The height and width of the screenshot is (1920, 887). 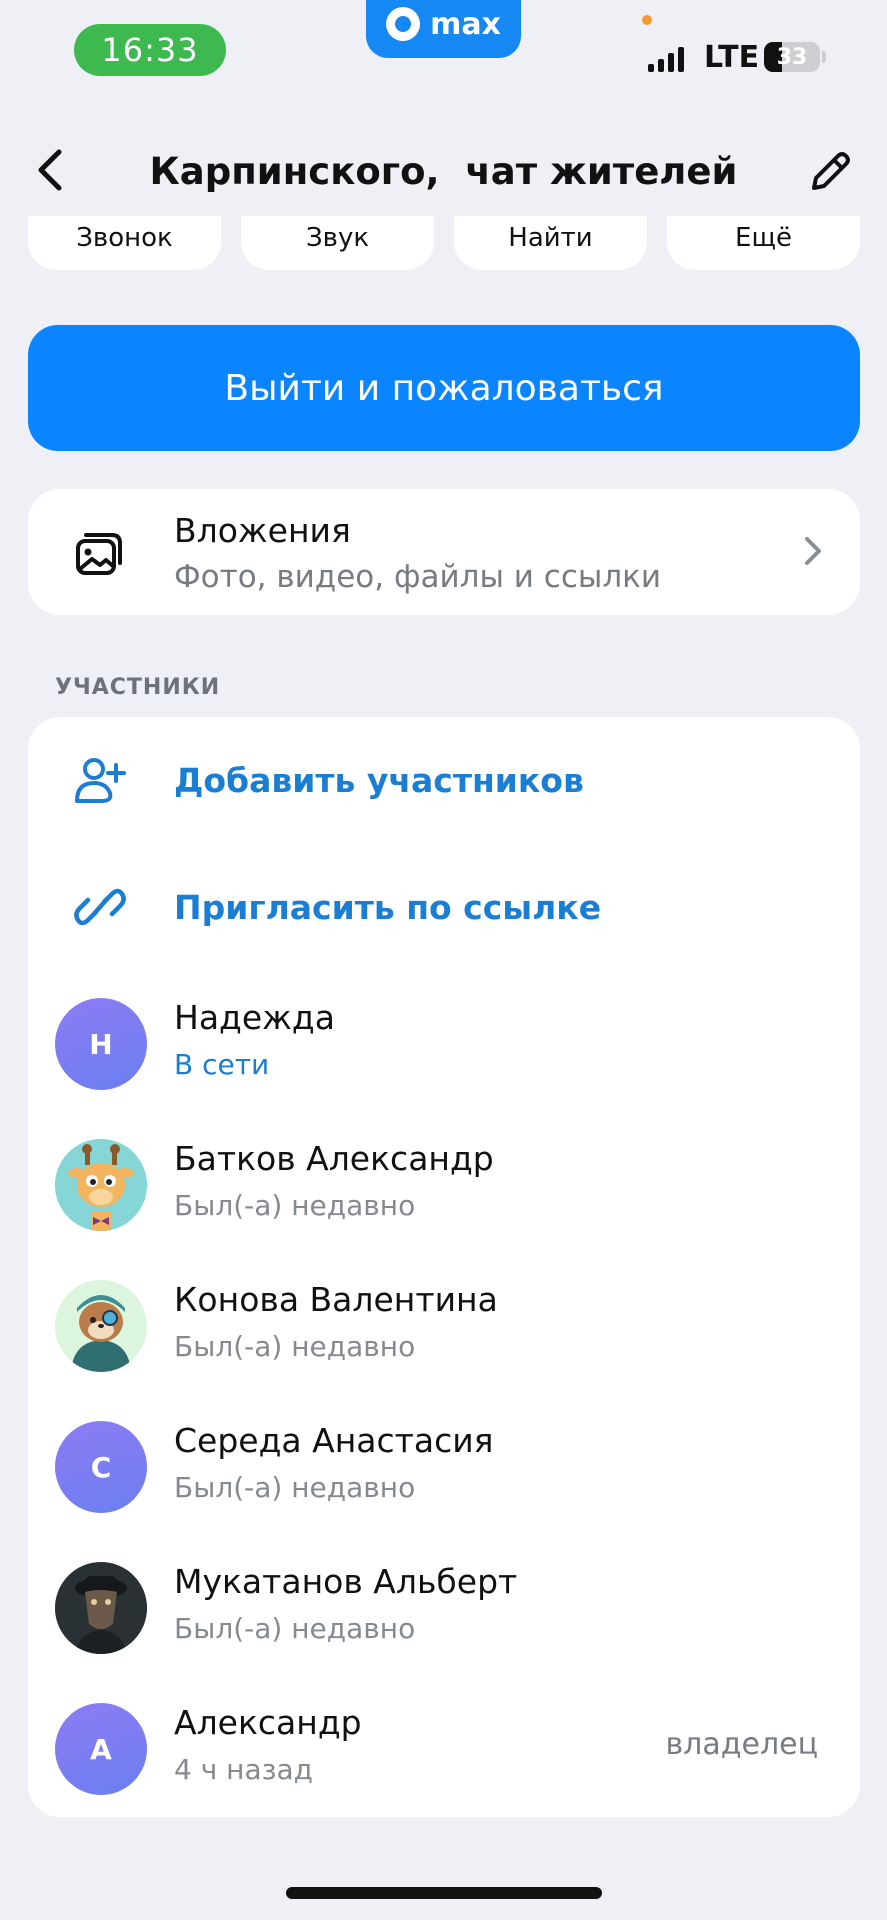 I want to click on member-status: 4 ч назад, so click(x=244, y=1769).